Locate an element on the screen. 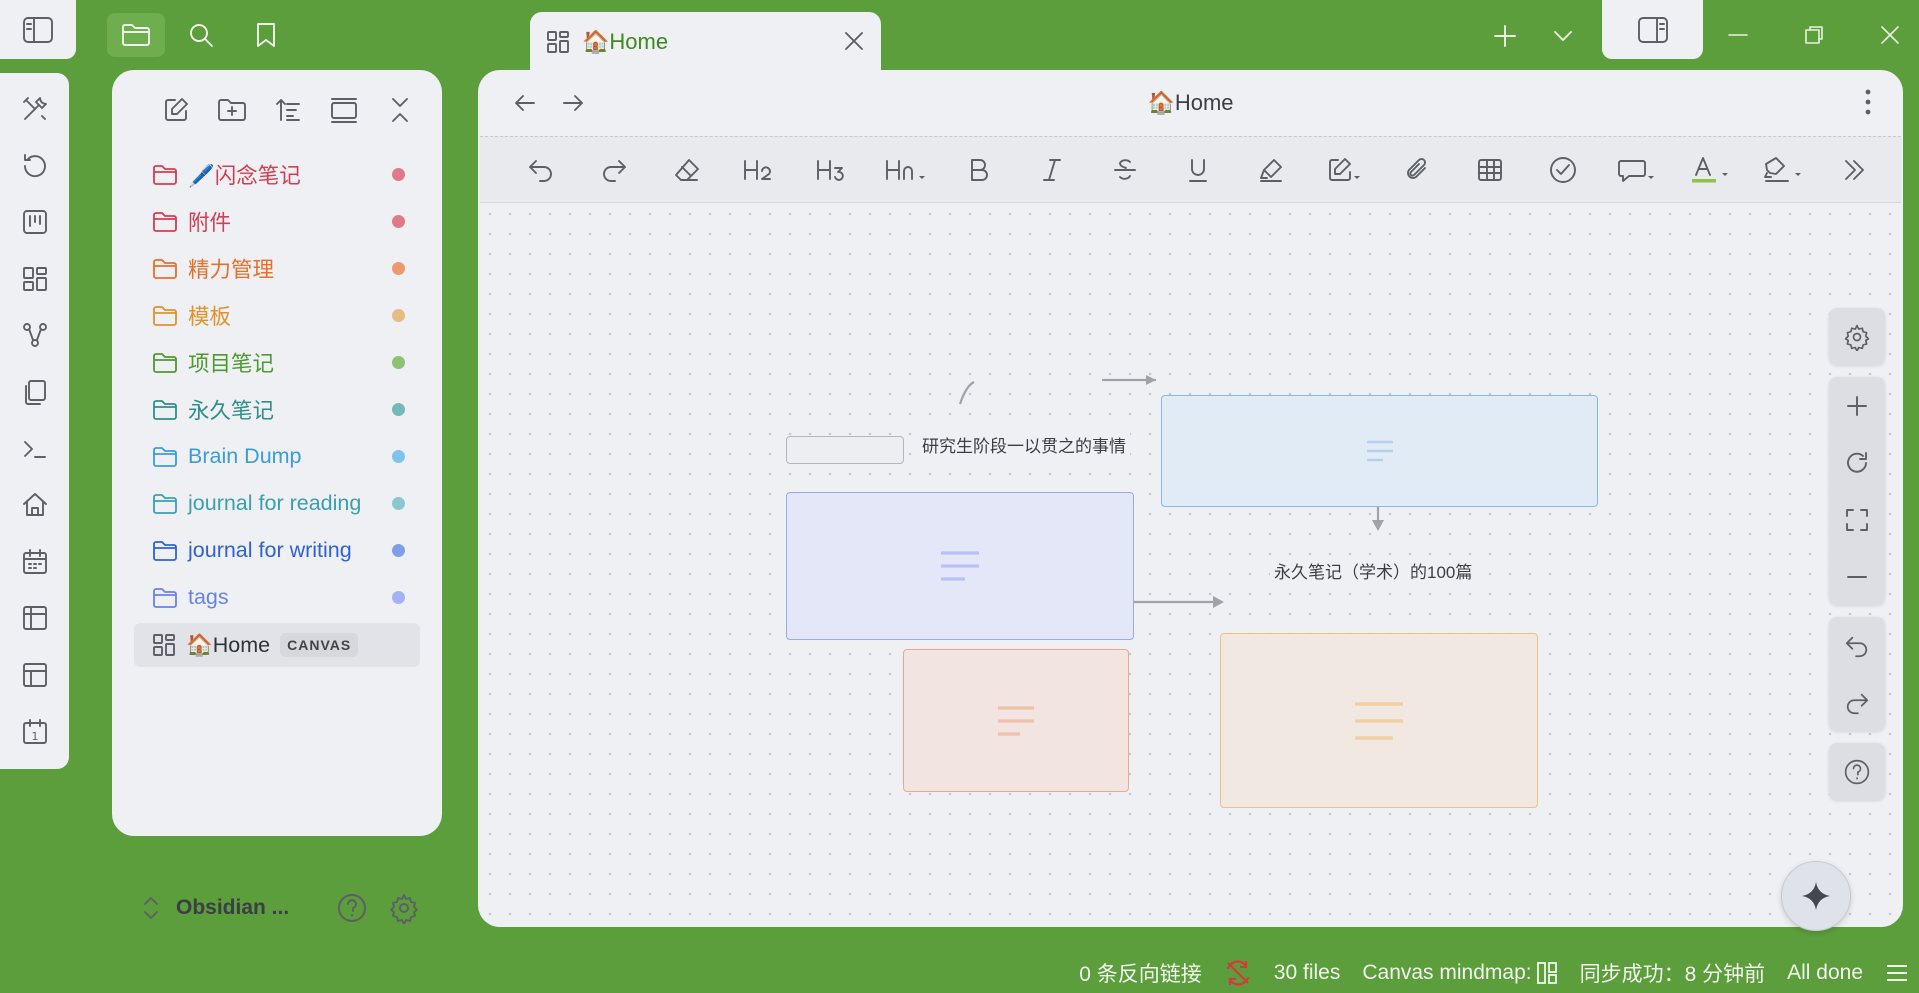 The width and height of the screenshot is (1919, 993). ribbon-daily-note: 1 is located at coordinates (35, 732).